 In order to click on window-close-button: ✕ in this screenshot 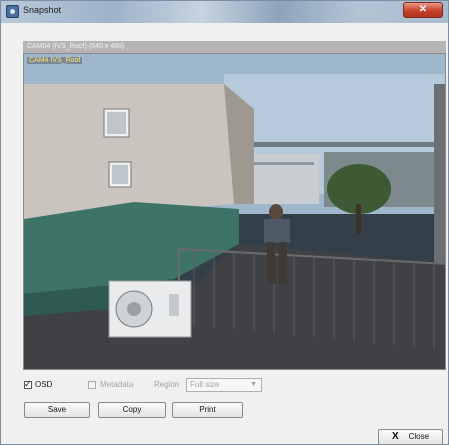, I will do `click(423, 10)`.